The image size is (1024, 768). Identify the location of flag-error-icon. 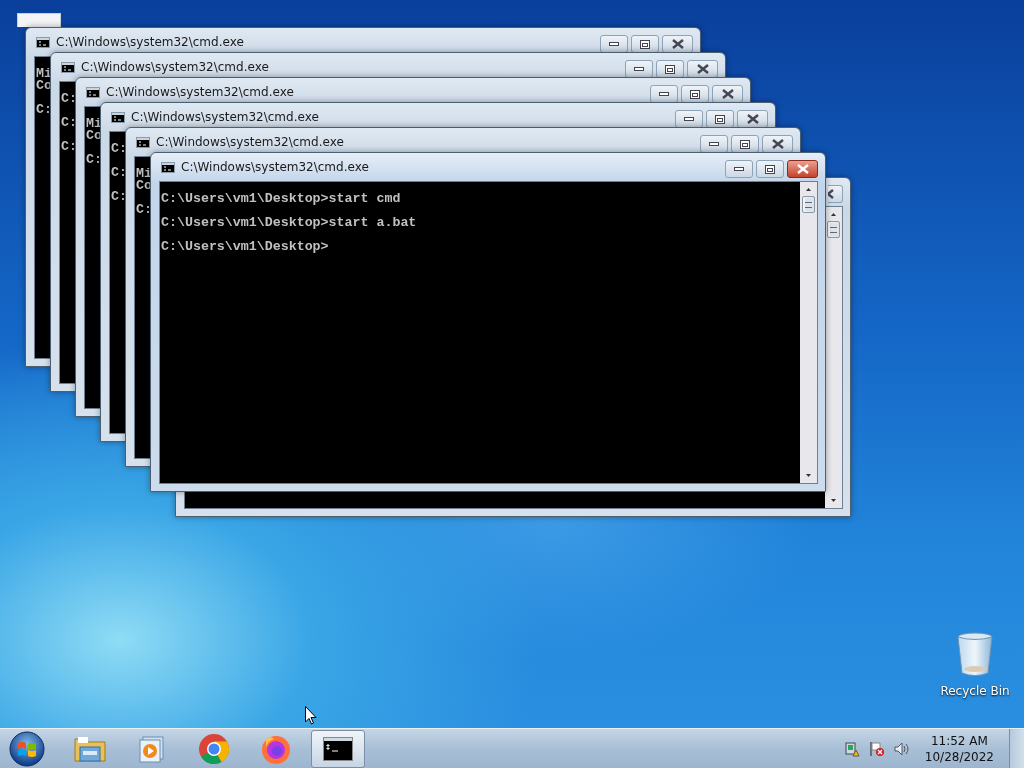
(876, 748).